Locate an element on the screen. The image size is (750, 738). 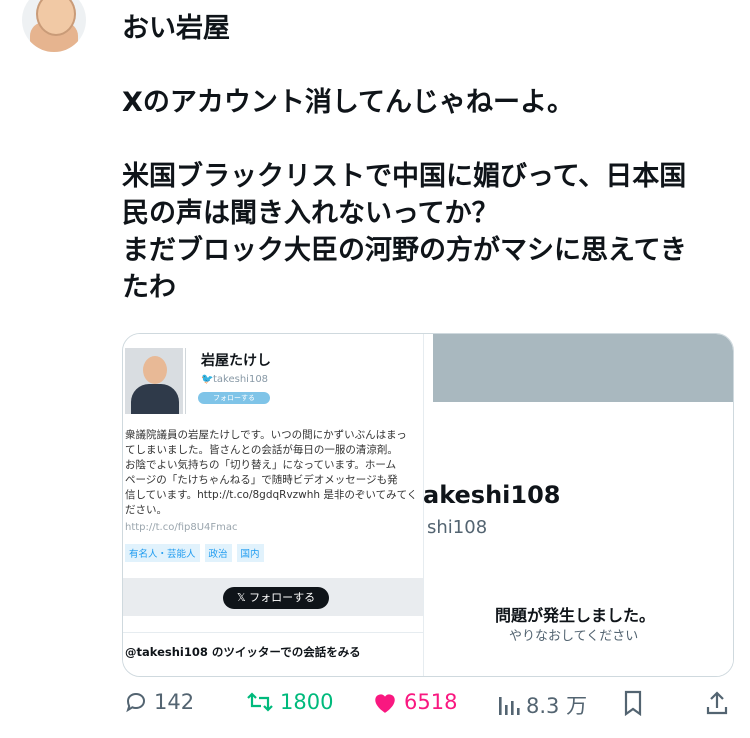
retweet-count: 1800 is located at coordinates (307, 702).